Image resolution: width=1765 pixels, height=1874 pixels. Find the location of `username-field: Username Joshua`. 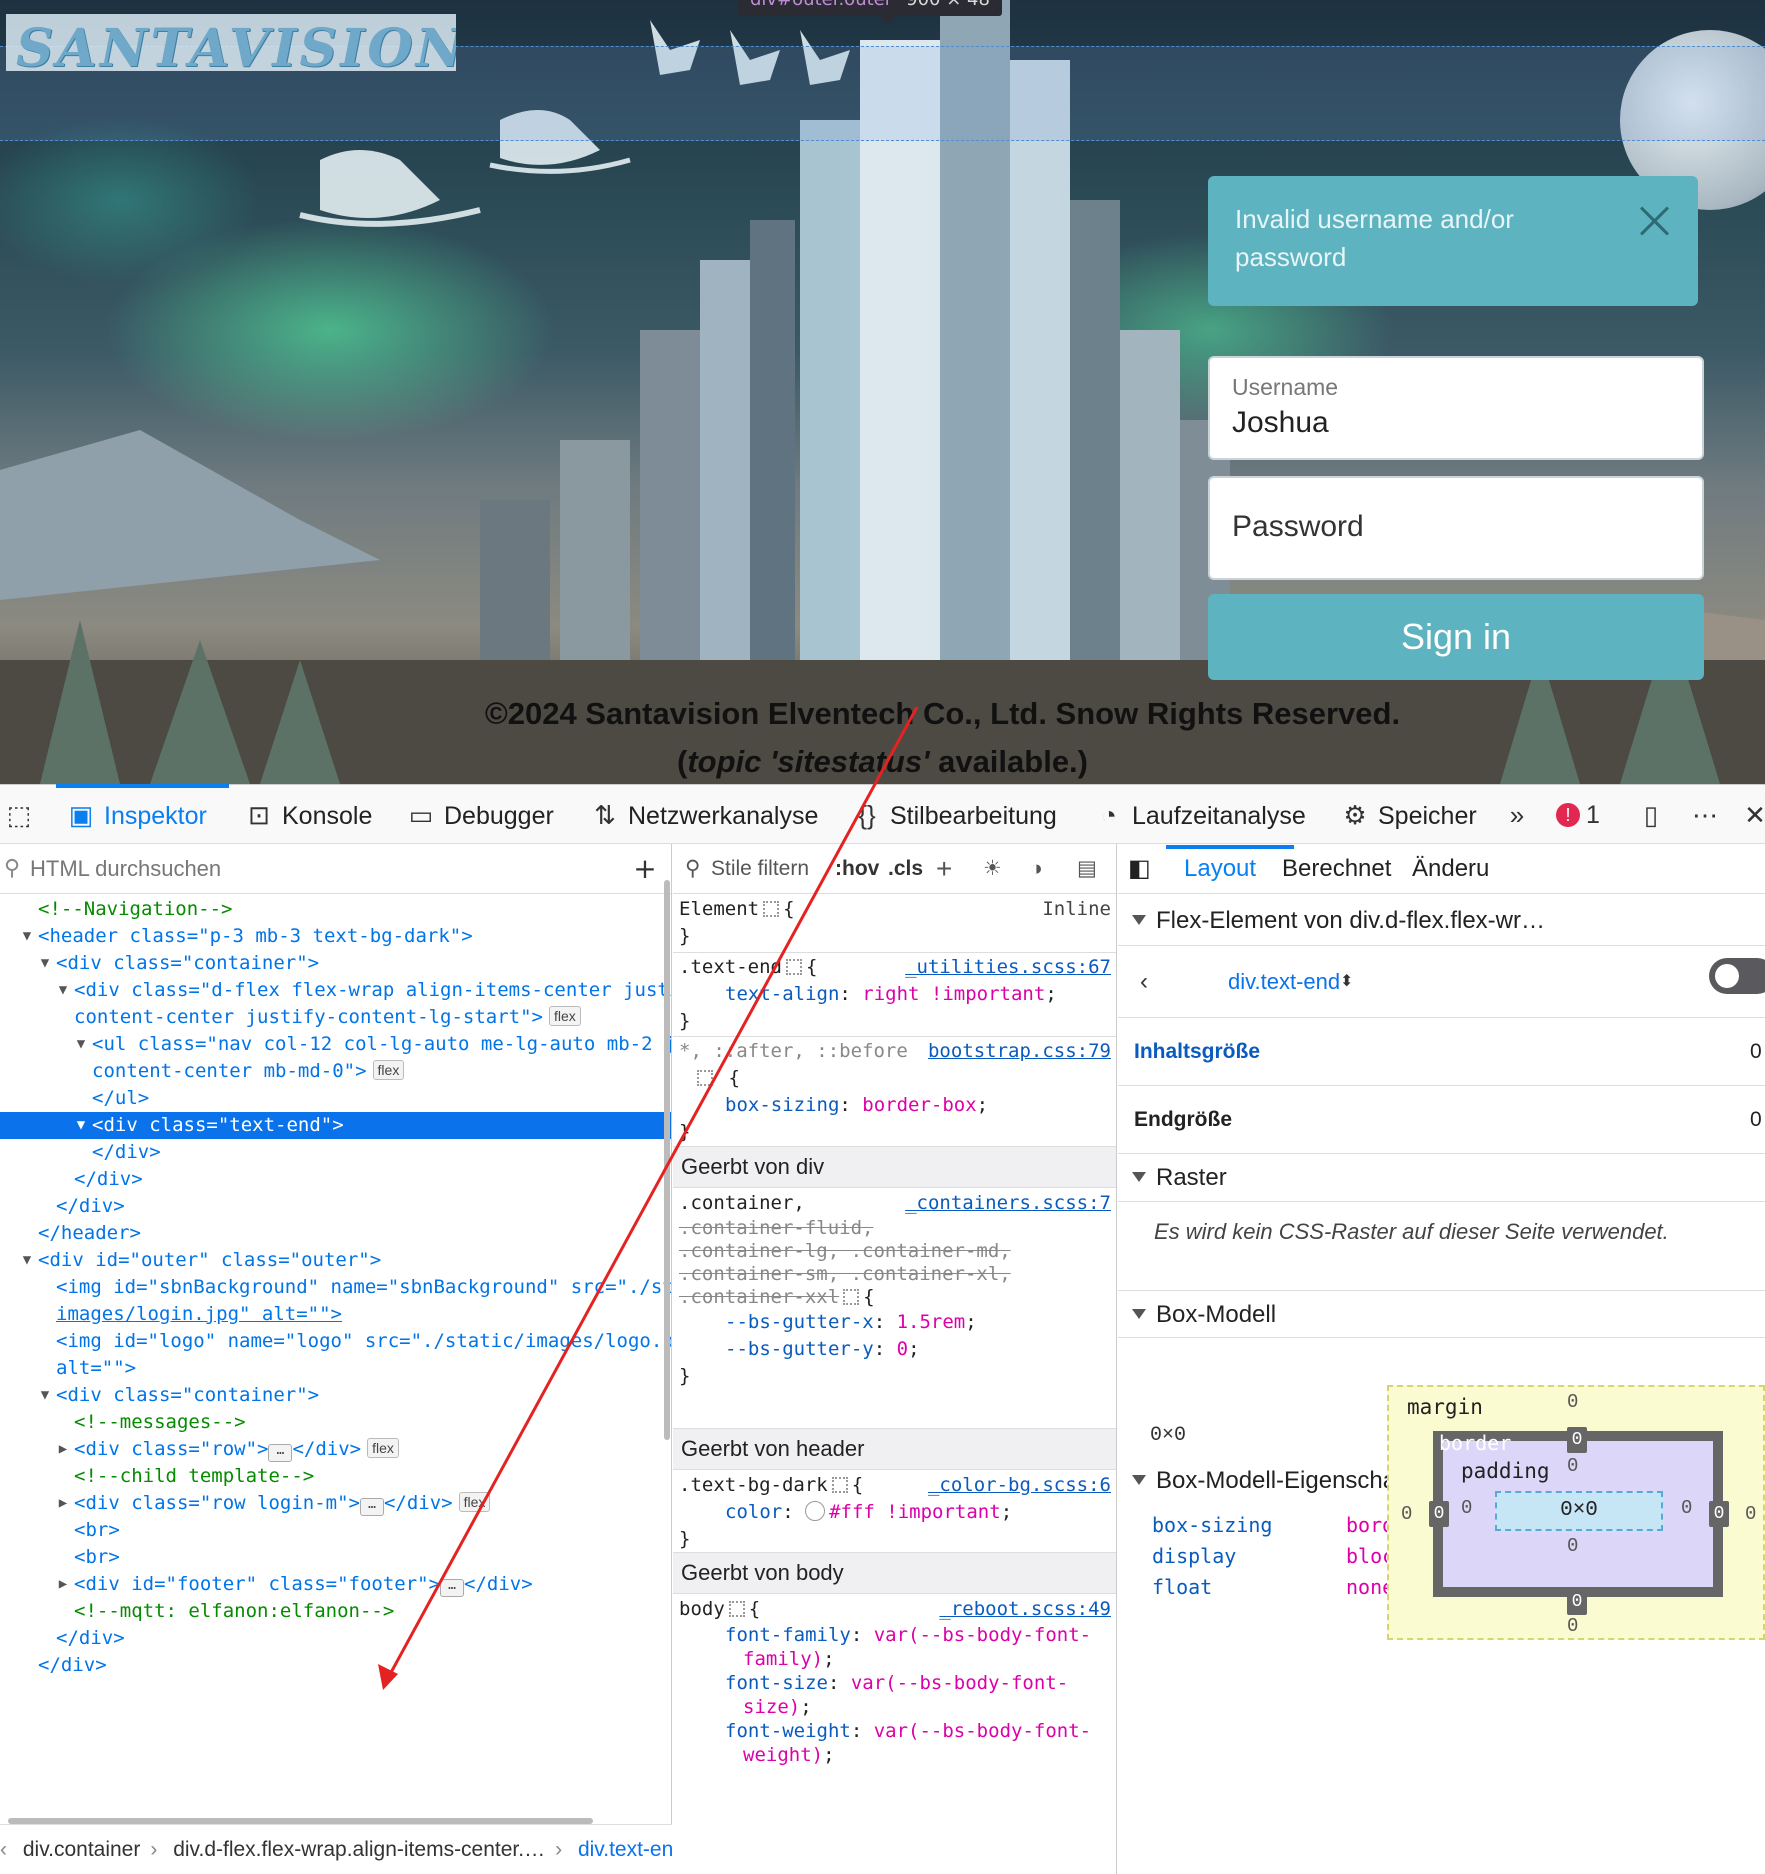

username-field: Username Joshua is located at coordinates (1456, 408).